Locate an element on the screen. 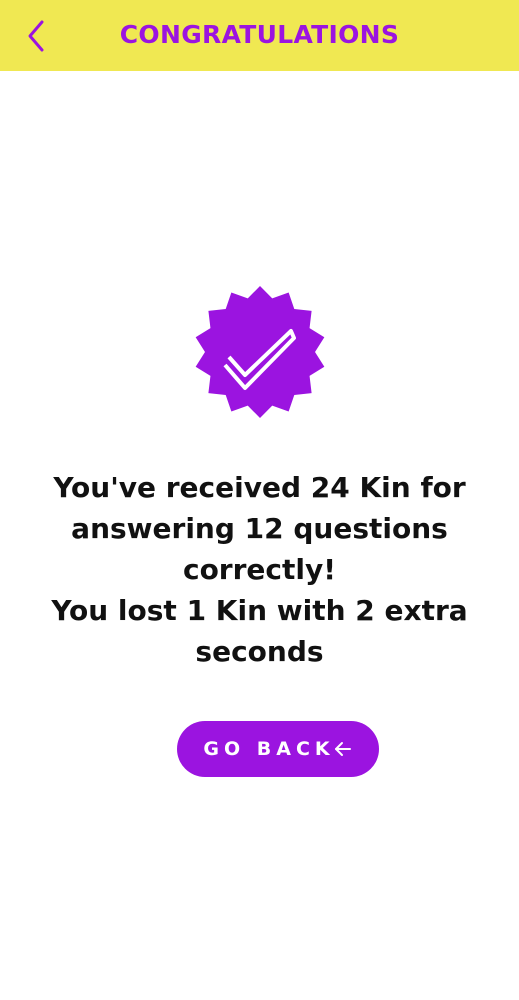 The height and width of the screenshot is (1000, 519). result-line-2: answering 12 questions is located at coordinates (259, 528).